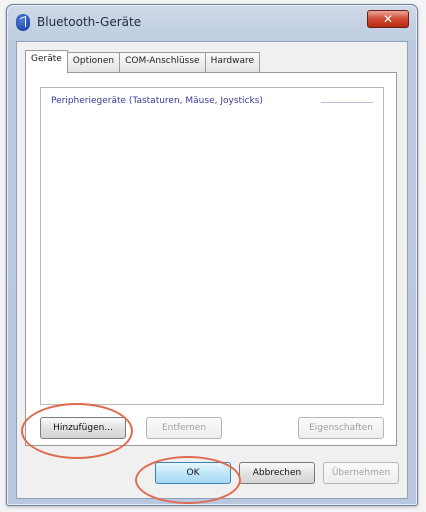 This screenshot has width=426, height=512. I want to click on properties-button: Eigenschaften, so click(341, 428).